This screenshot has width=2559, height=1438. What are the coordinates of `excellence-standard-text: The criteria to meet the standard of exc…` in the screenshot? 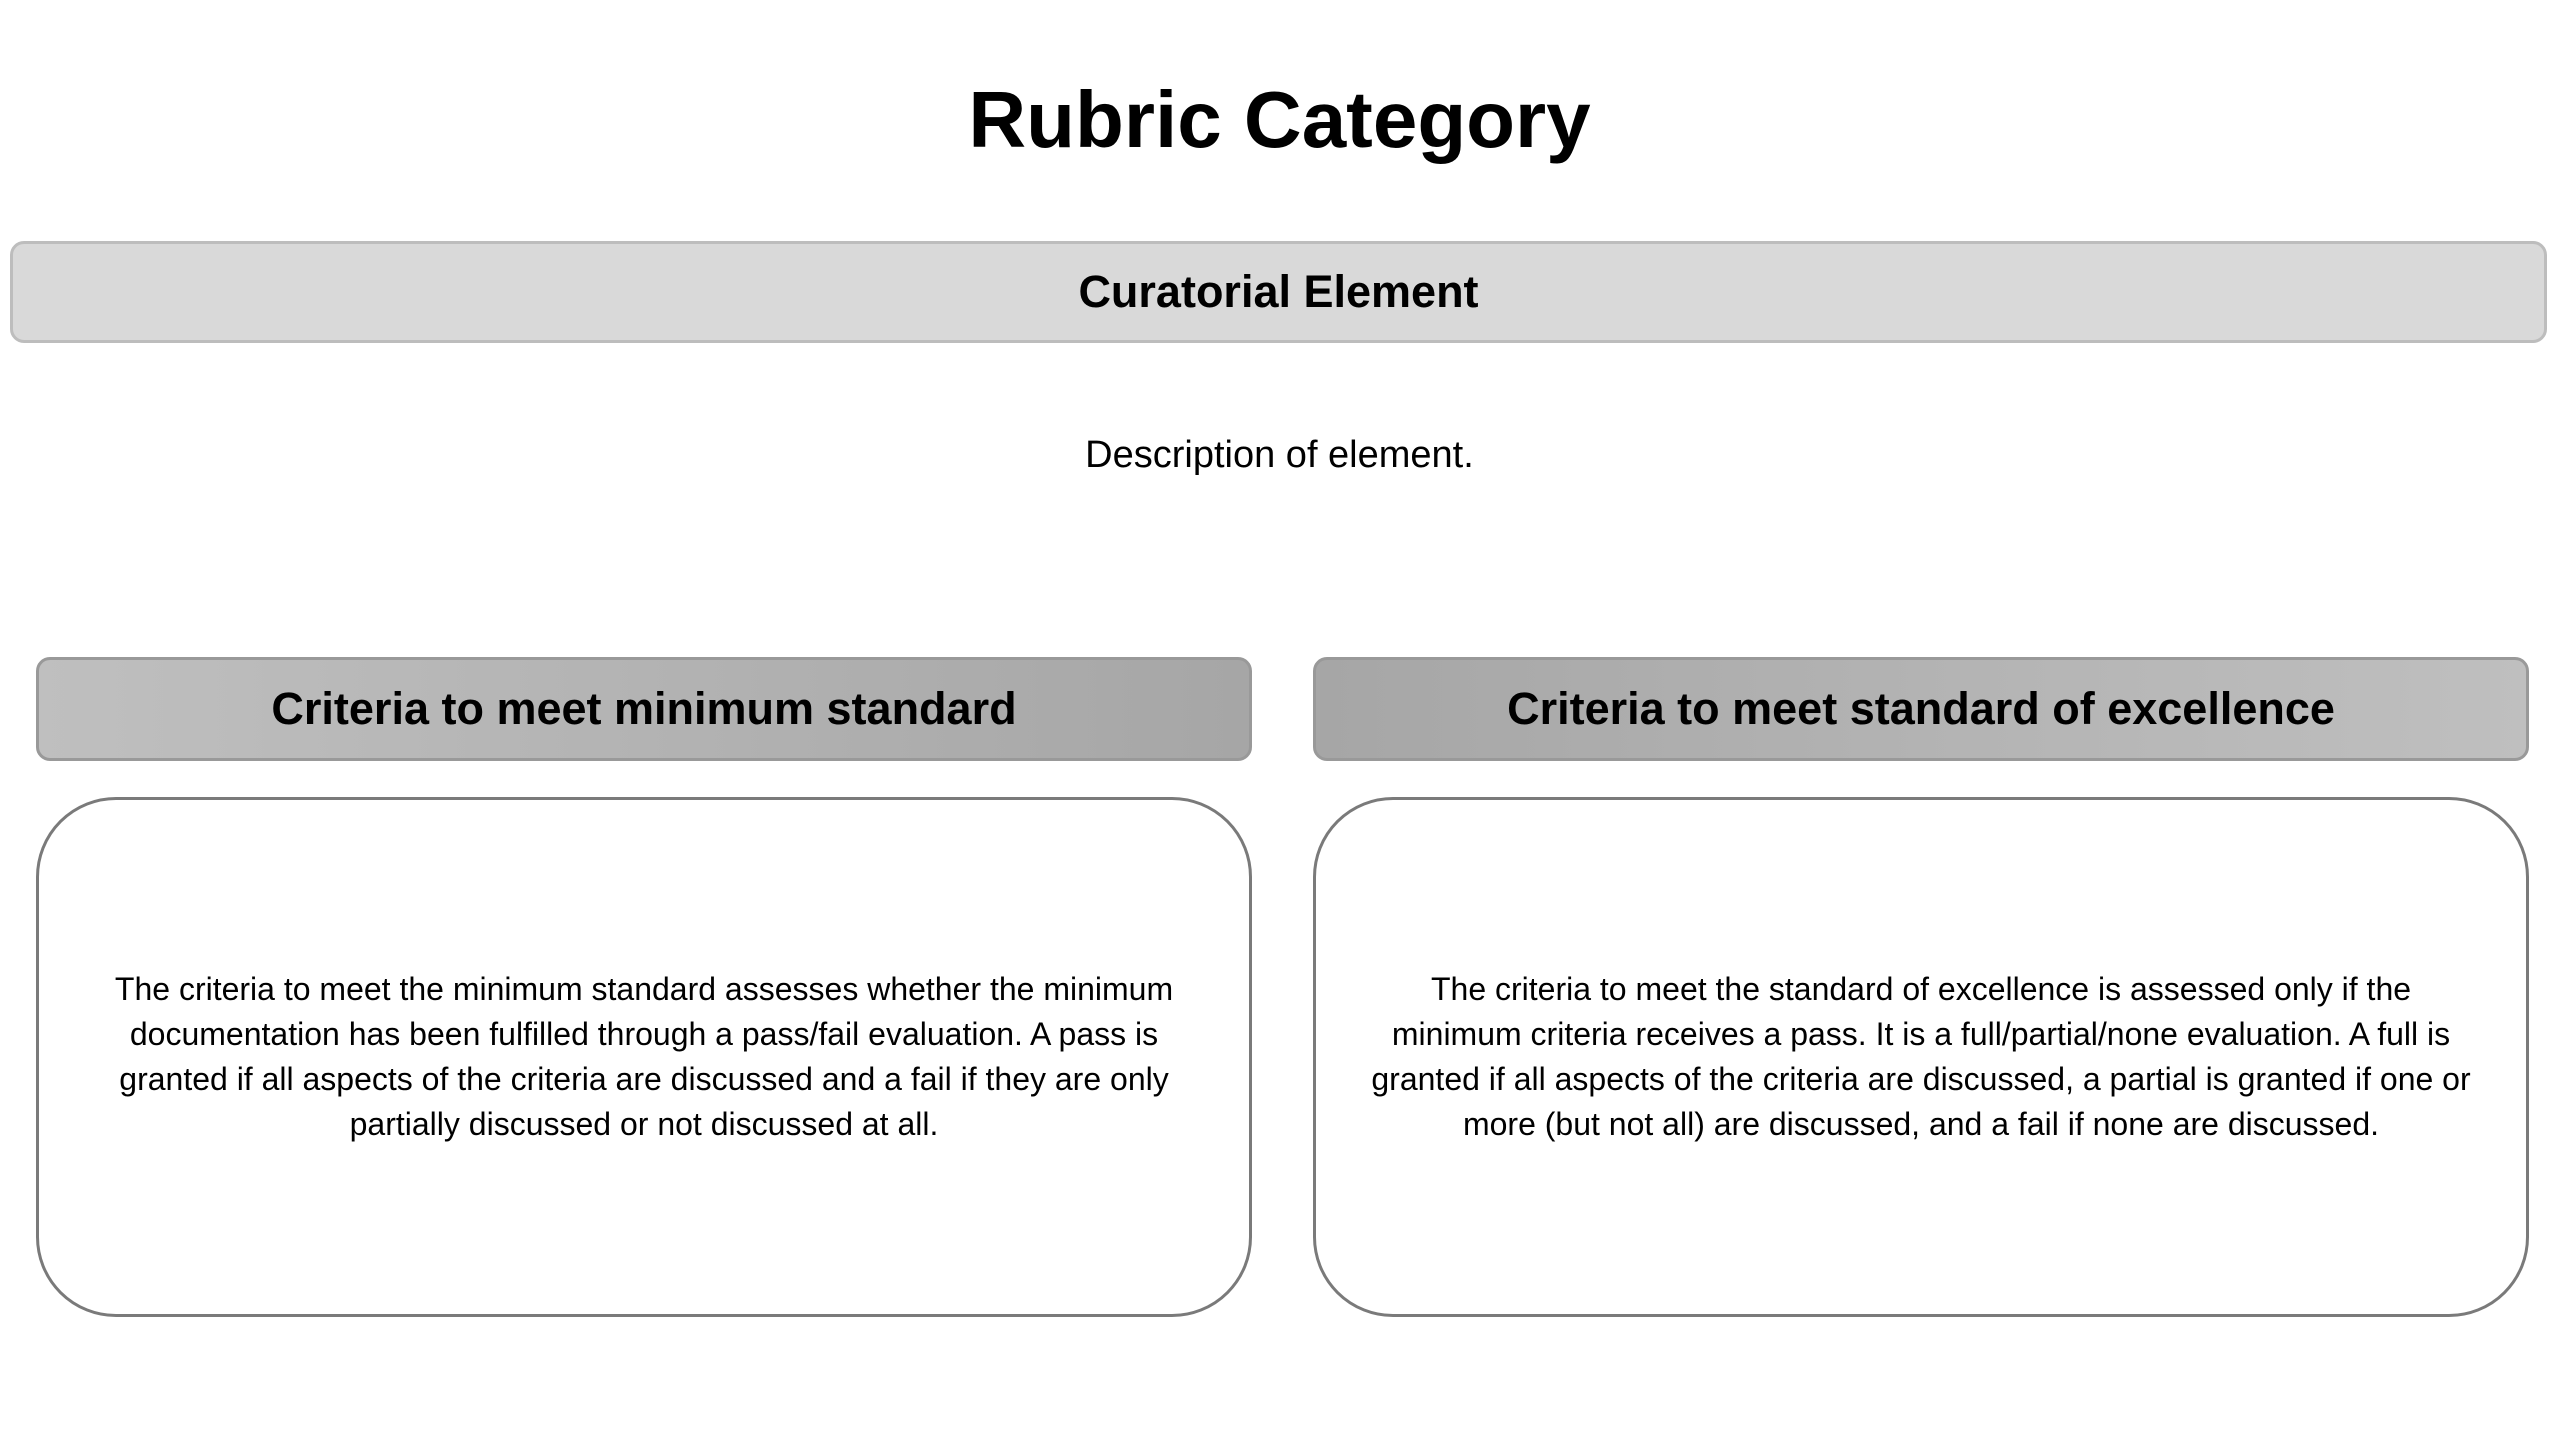 It's located at (1921, 1056).